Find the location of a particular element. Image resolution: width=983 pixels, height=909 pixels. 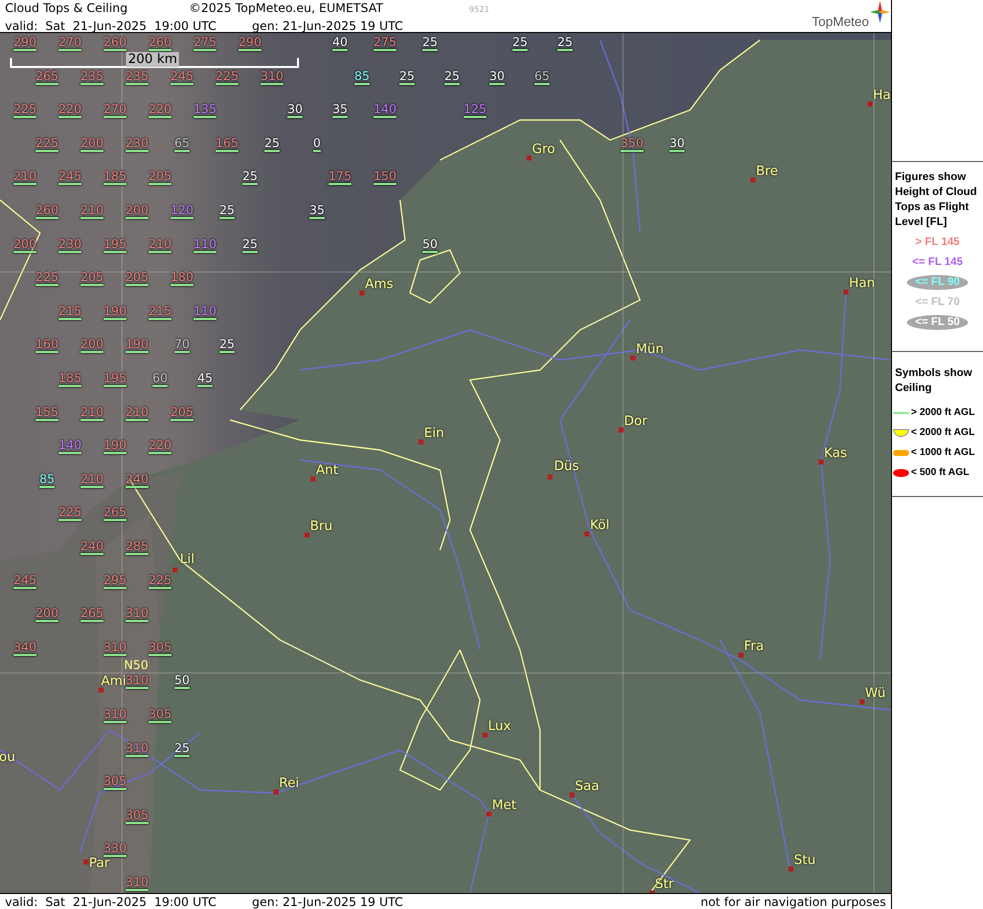

cloud-top-value: 70 is located at coordinates (182, 344).